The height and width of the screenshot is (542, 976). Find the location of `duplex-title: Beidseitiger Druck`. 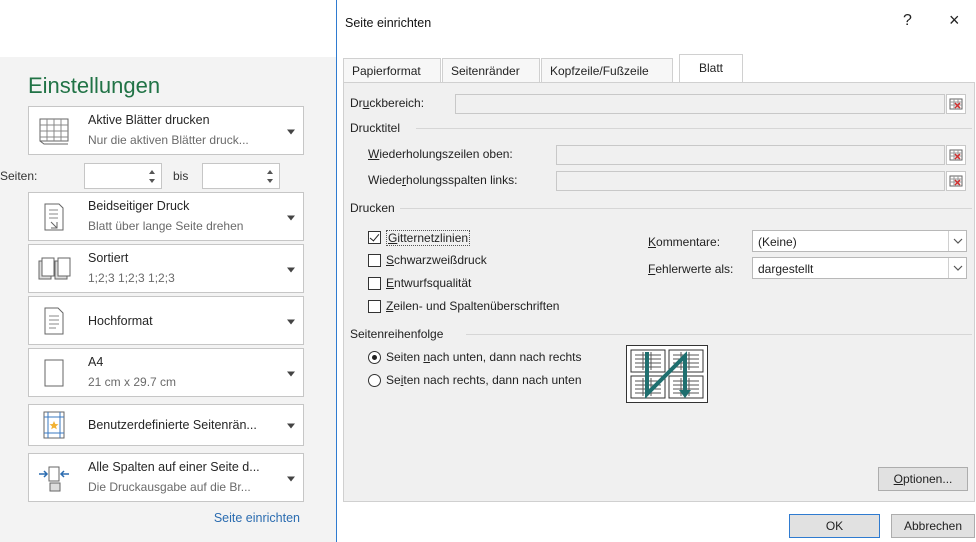

duplex-title: Beidseitiger Druck is located at coordinates (139, 206).